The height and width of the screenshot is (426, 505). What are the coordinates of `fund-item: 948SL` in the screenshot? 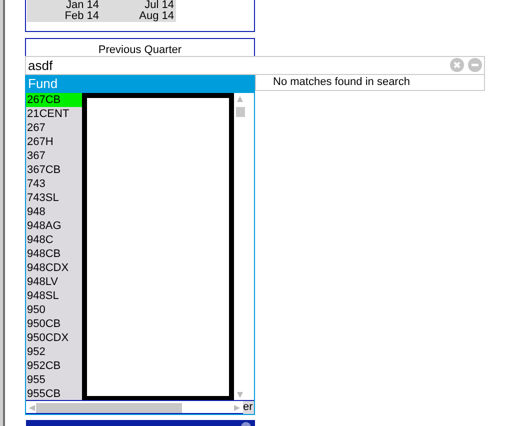 It's located at (54, 296).